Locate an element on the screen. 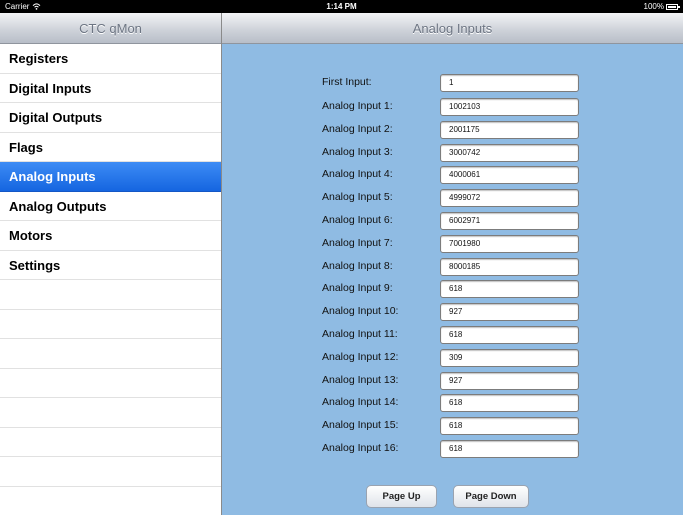  analog-input-row: Analog Input 16: 618 is located at coordinates (452, 449).